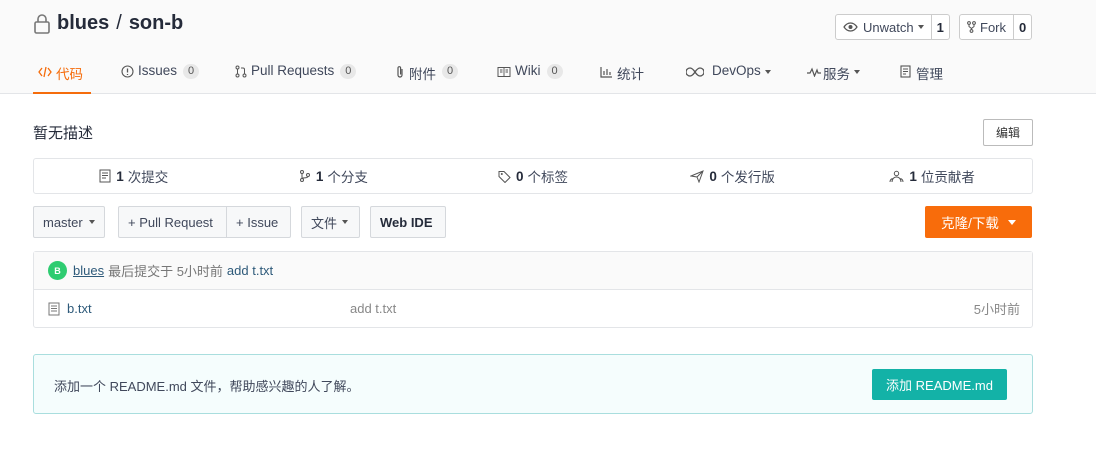 The image size is (1096, 461). Describe the element at coordinates (42, 24) in the screenshot. I see `lock-icon` at that location.